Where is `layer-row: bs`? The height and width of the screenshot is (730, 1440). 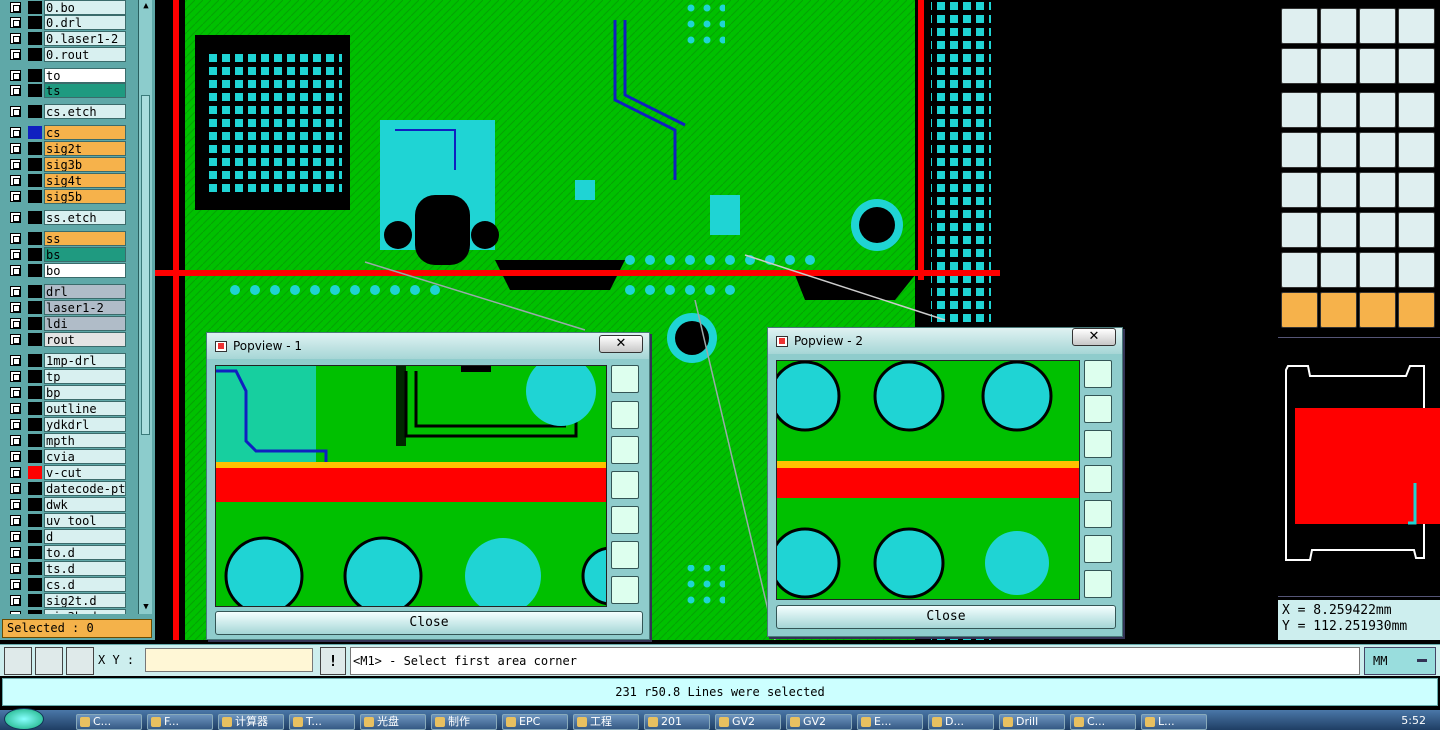
layer-row: bs is located at coordinates (65, 254).